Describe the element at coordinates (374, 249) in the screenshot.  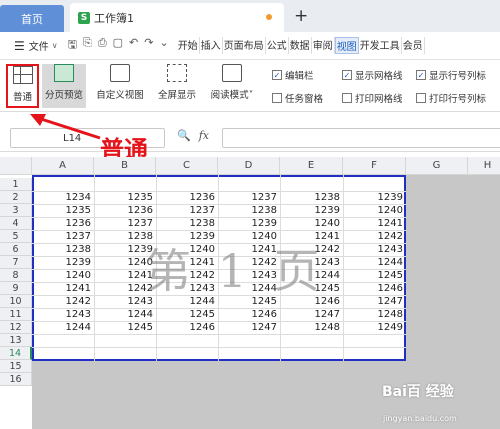
I see `cell-F6: 1243` at that location.